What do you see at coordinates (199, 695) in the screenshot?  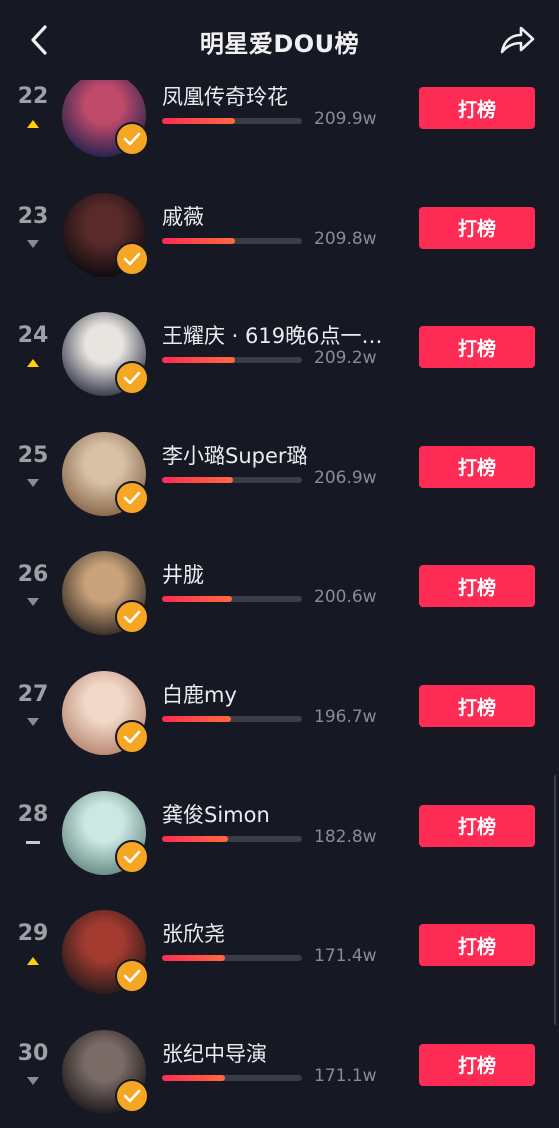 I see `star-name: 白鹿my` at bounding box center [199, 695].